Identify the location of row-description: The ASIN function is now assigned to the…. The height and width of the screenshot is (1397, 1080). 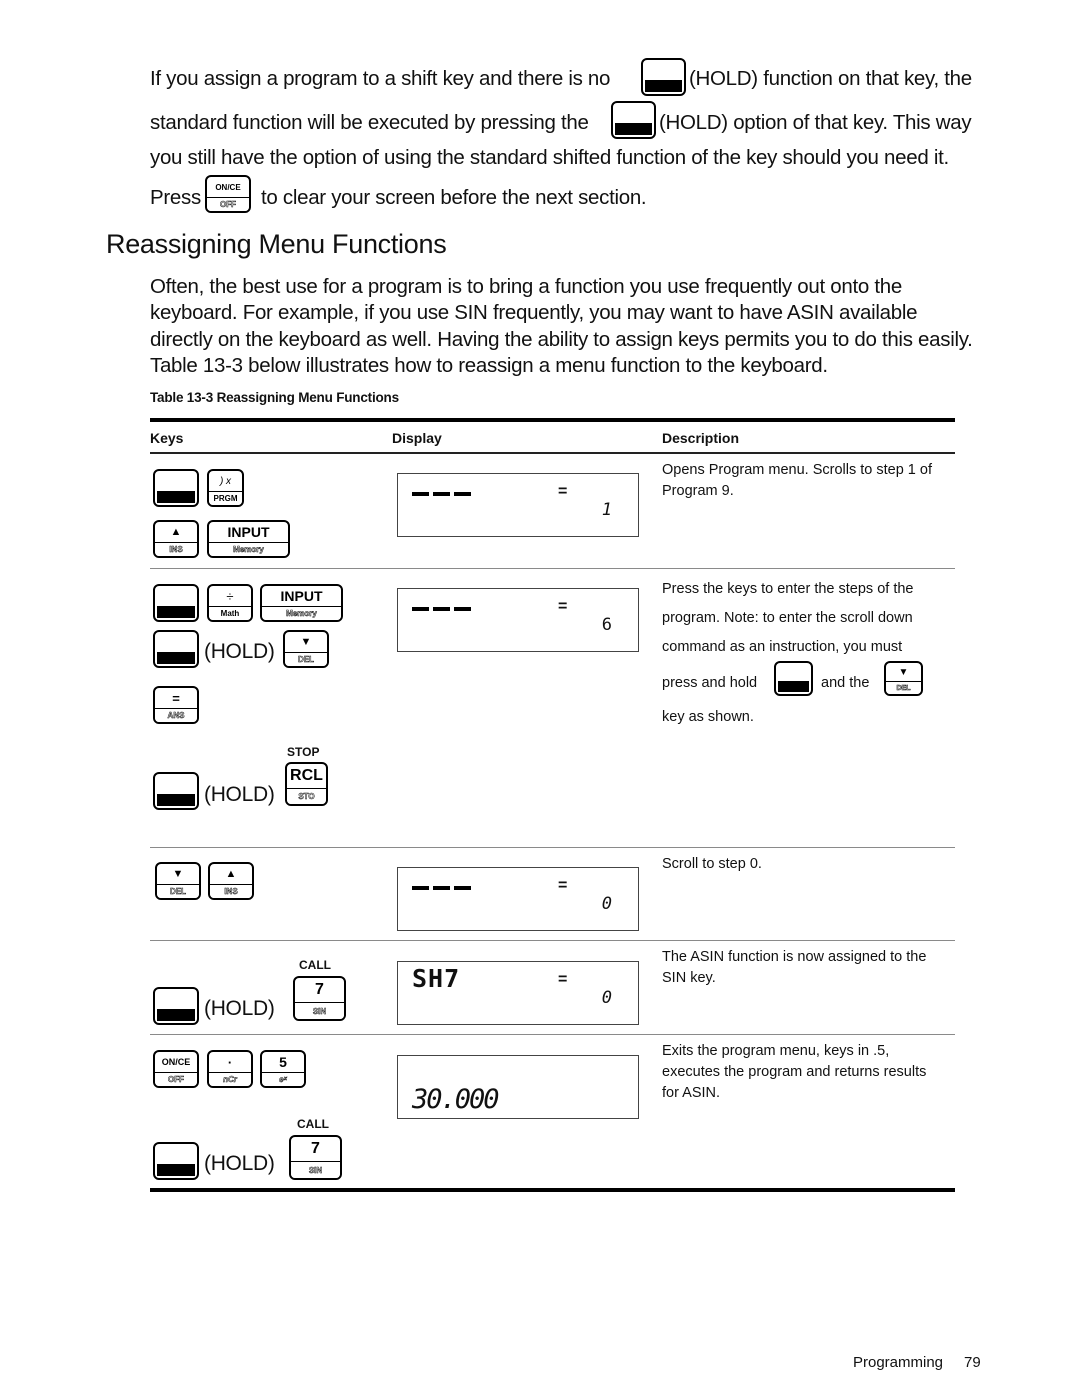
(807, 968).